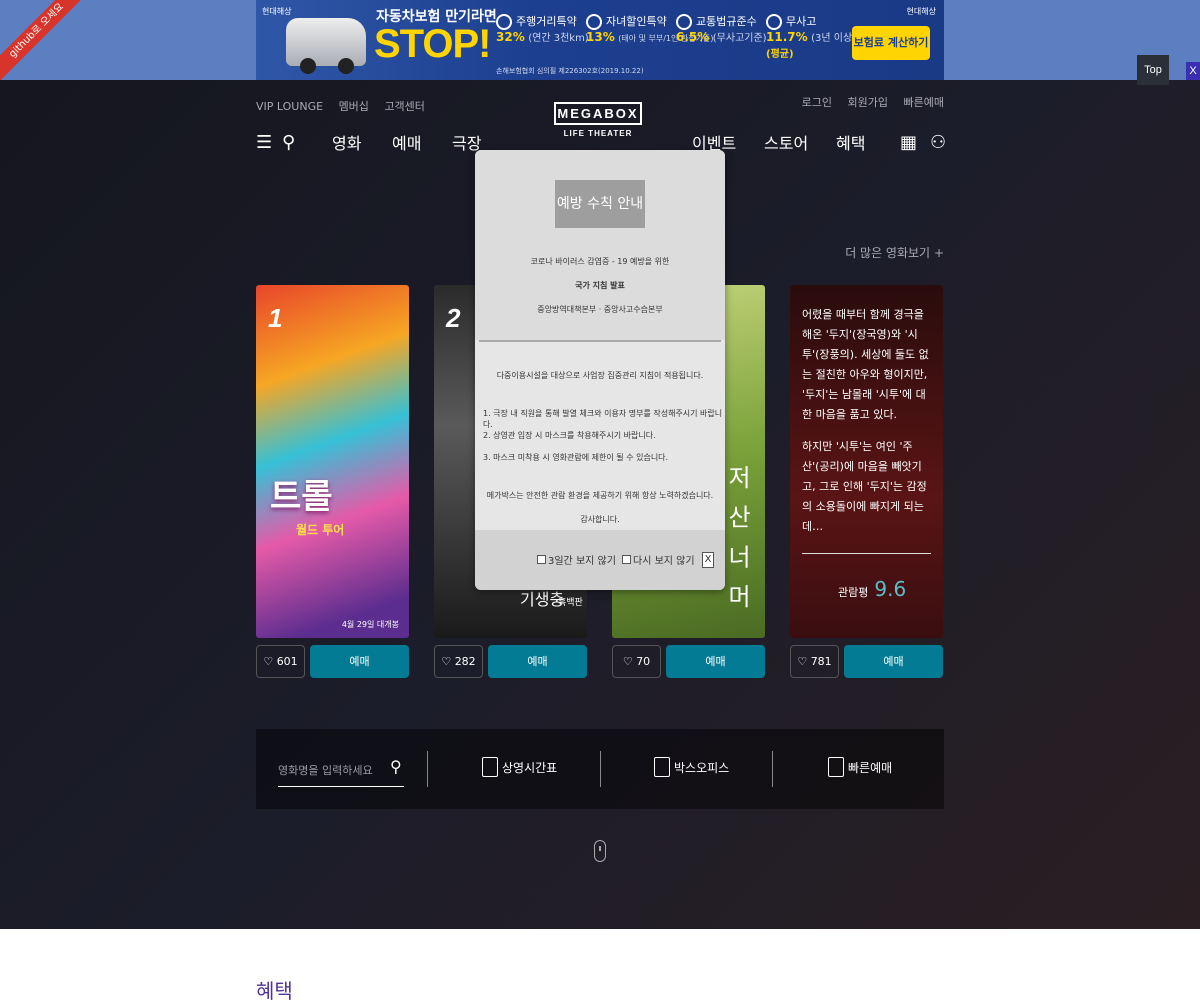 The height and width of the screenshot is (1000, 1200). Describe the element at coordinates (490, 767) in the screenshot. I see `calendar-icon` at that location.